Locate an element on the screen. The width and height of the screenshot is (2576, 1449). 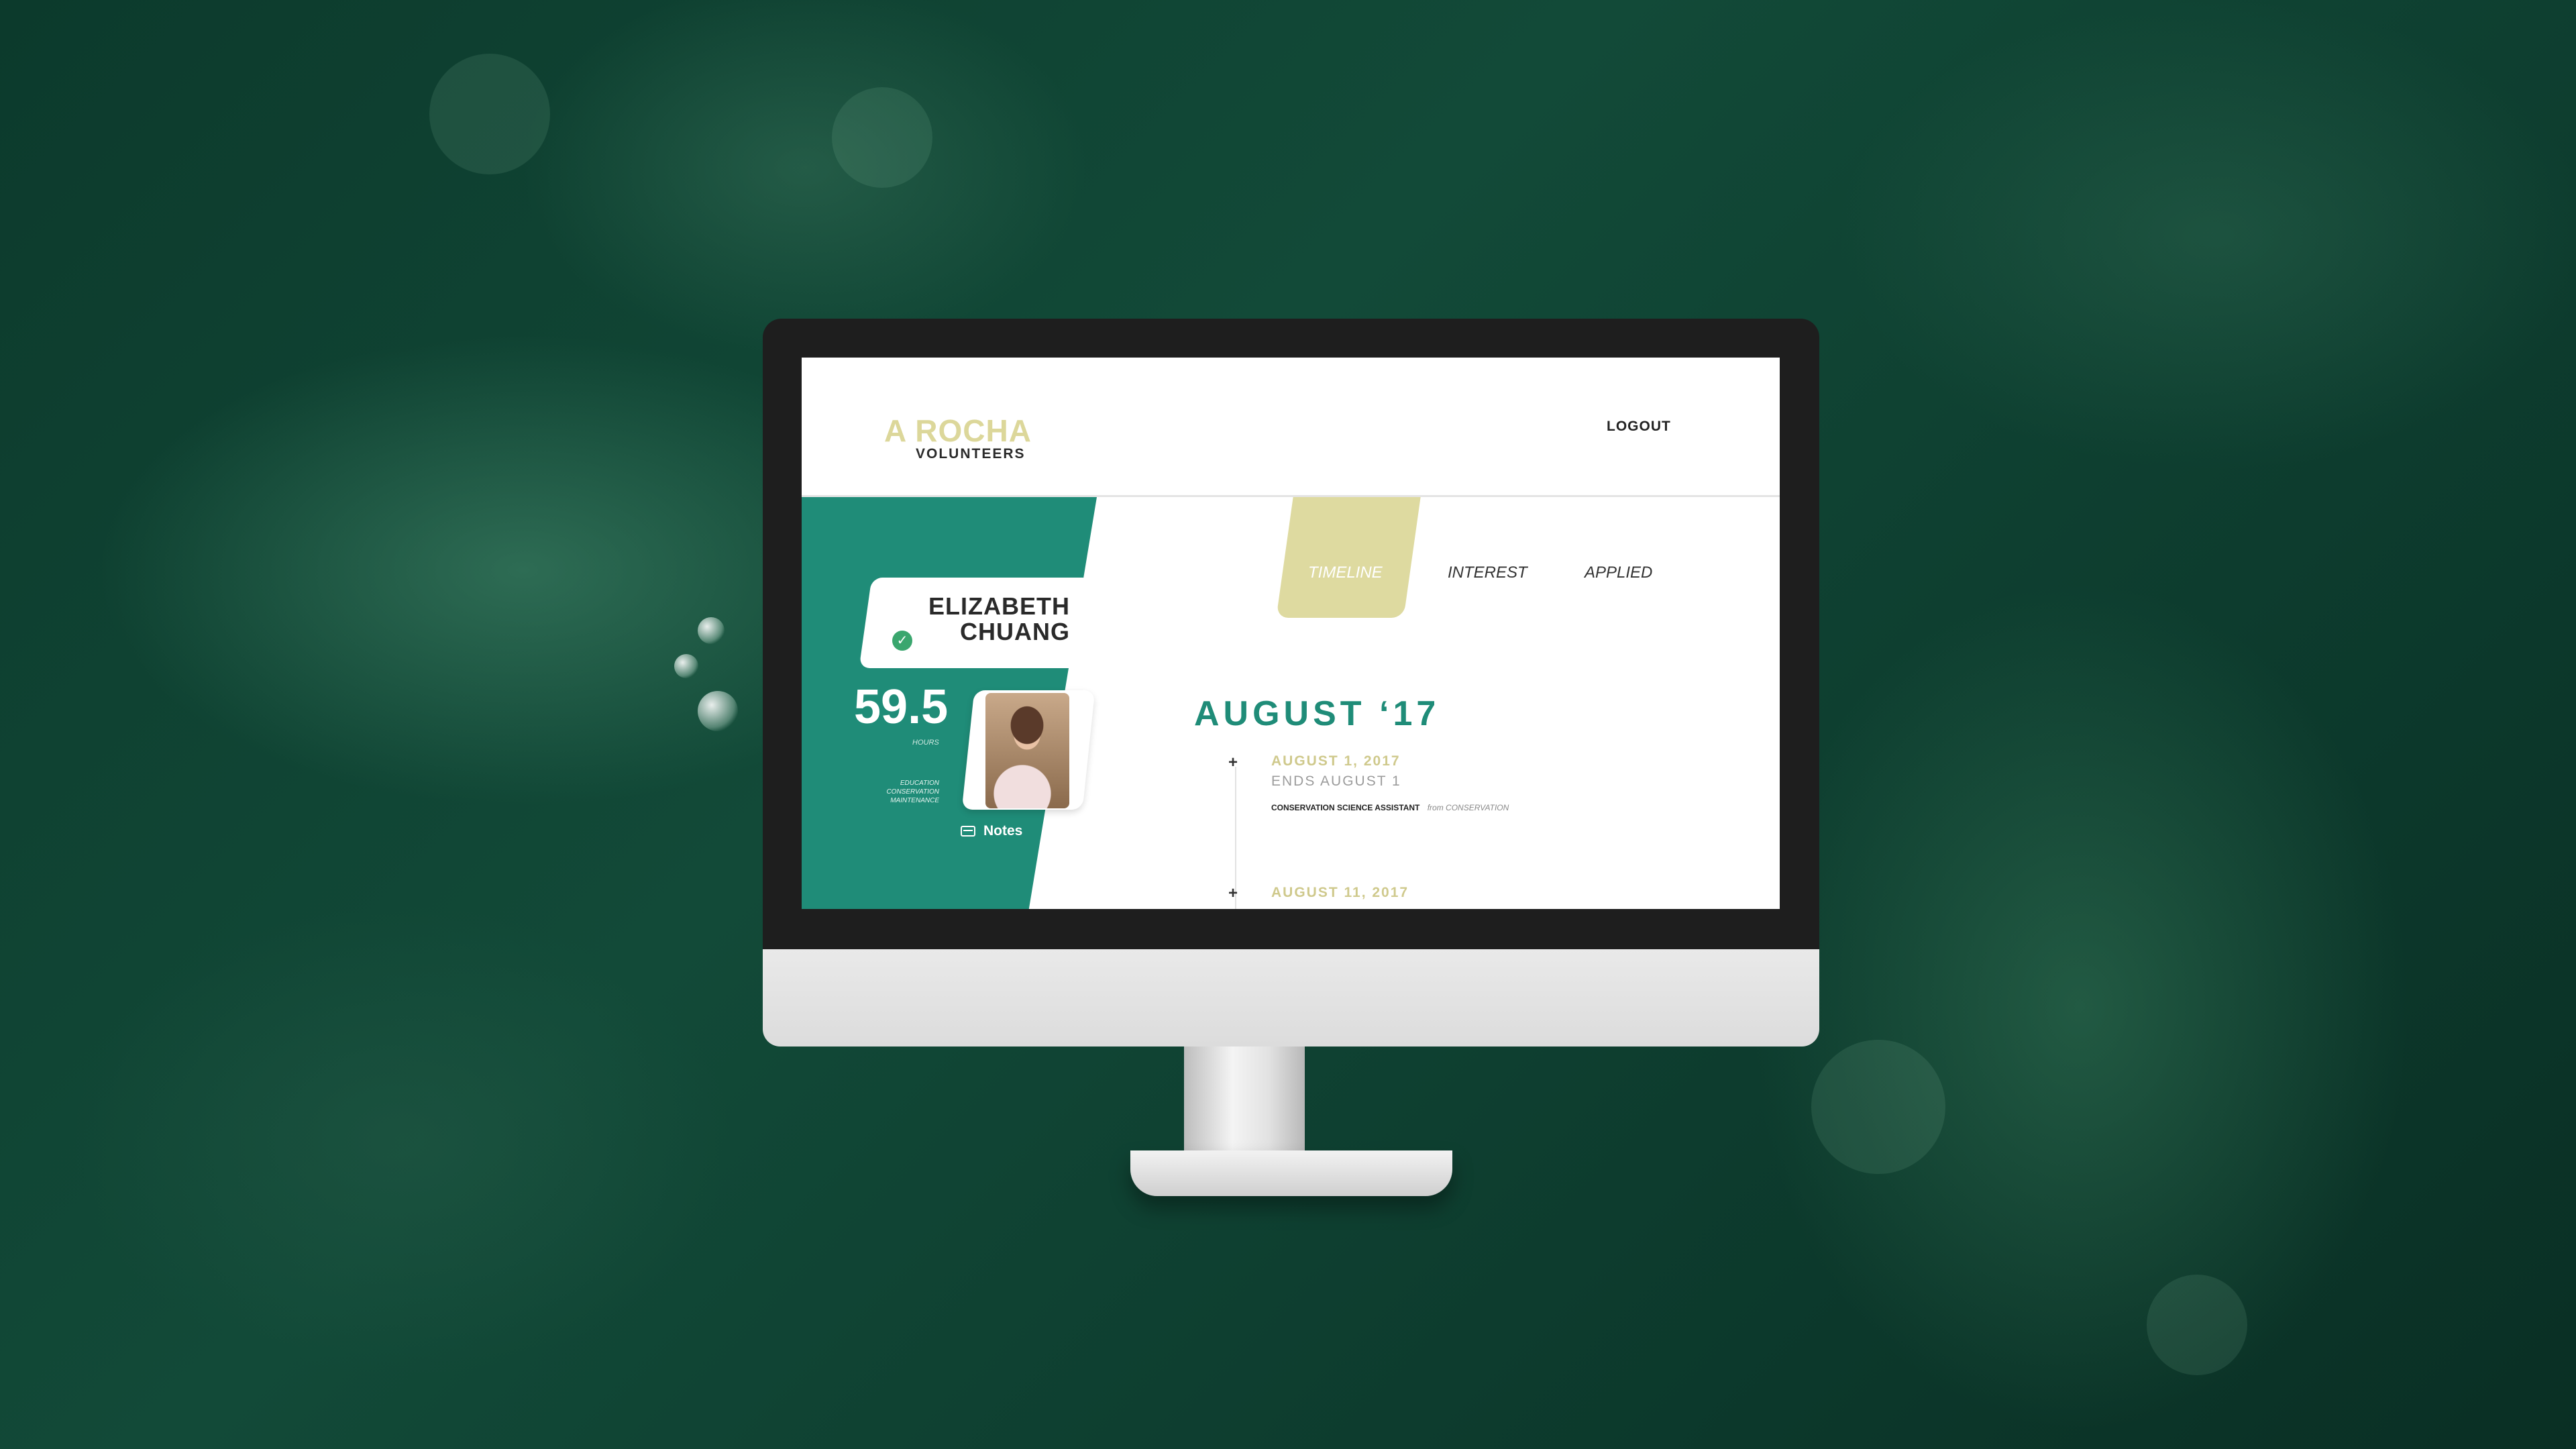
monitor-base is located at coordinates (1291, 1173).